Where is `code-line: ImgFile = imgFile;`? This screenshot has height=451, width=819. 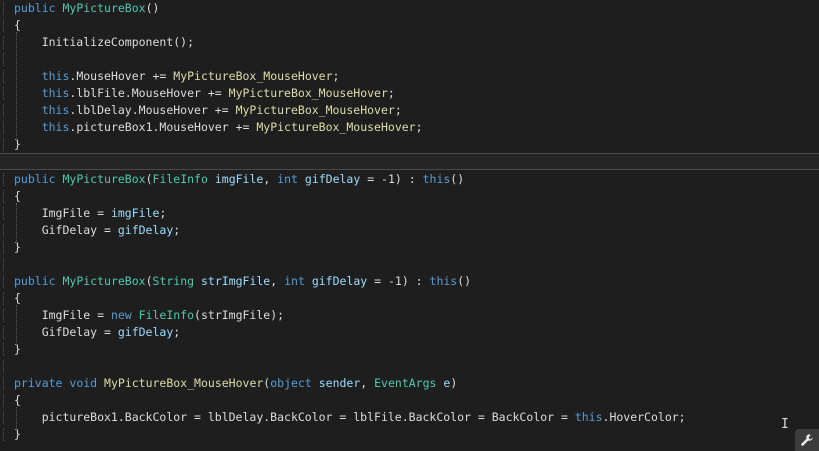
code-line: ImgFile = imgFile; is located at coordinates (83, 213).